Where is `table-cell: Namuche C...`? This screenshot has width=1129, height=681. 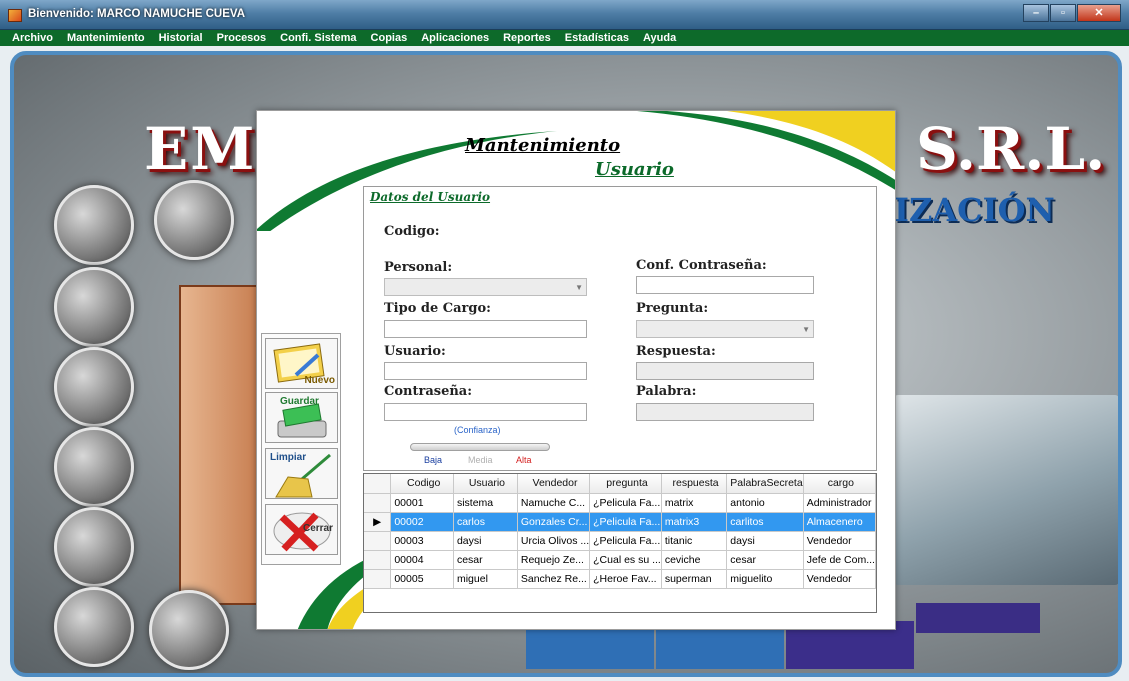
table-cell: Namuche C... is located at coordinates (554, 503).